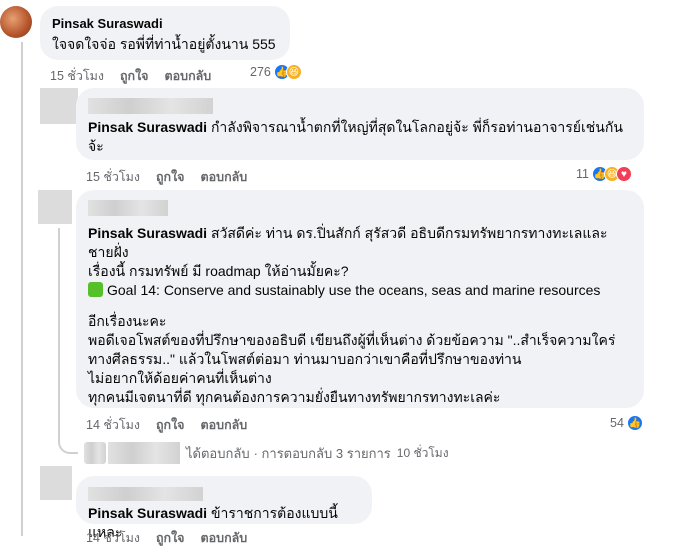  What do you see at coordinates (582, 174) in the screenshot?
I see `reaction-count: 11` at bounding box center [582, 174].